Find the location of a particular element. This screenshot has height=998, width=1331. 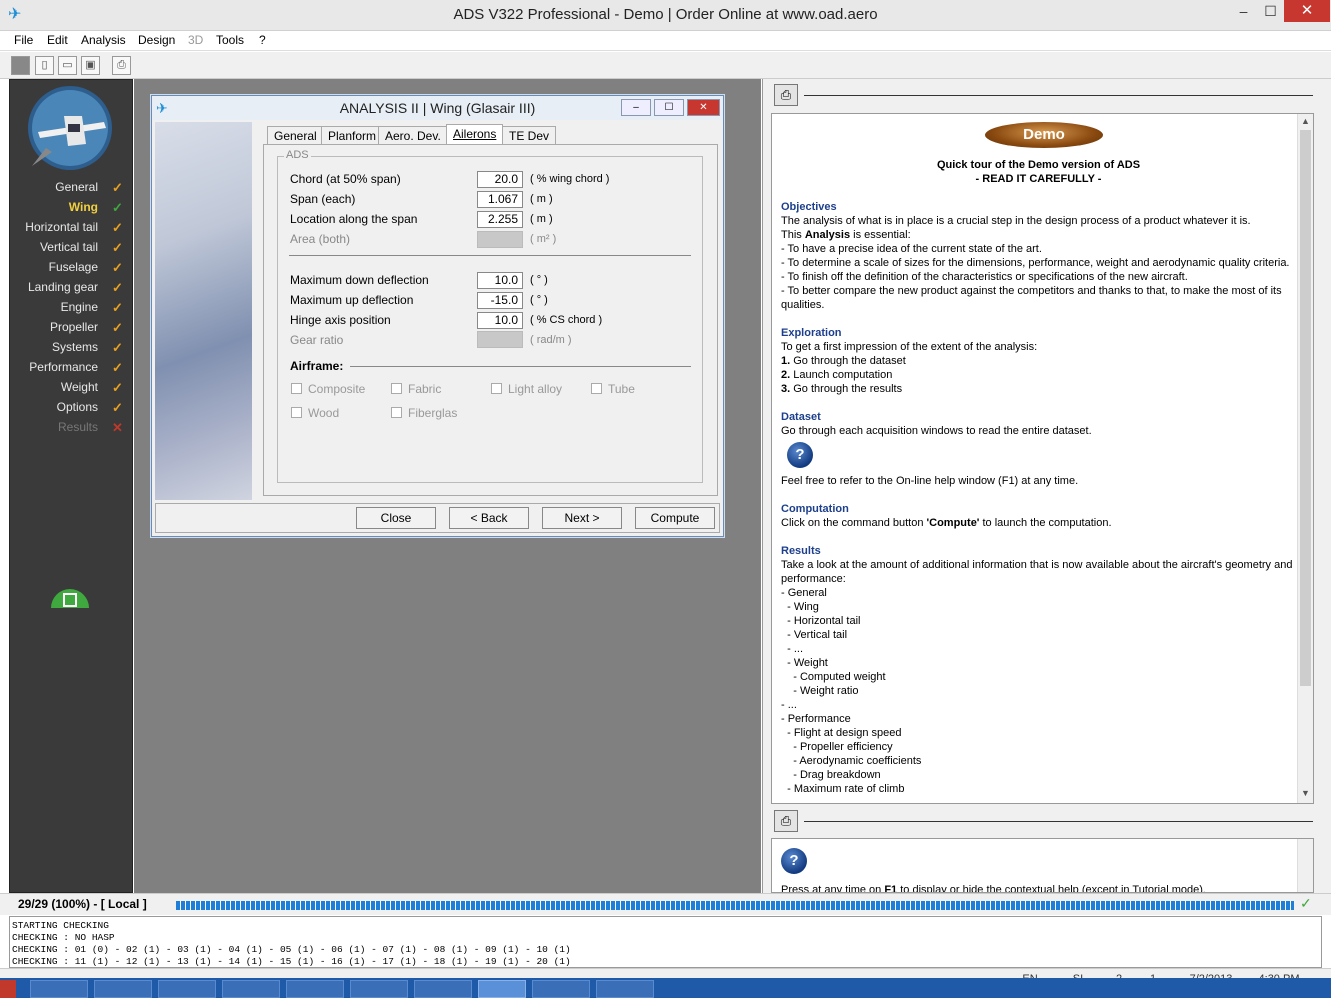

menu-tools: Tools is located at coordinates (230, 40).